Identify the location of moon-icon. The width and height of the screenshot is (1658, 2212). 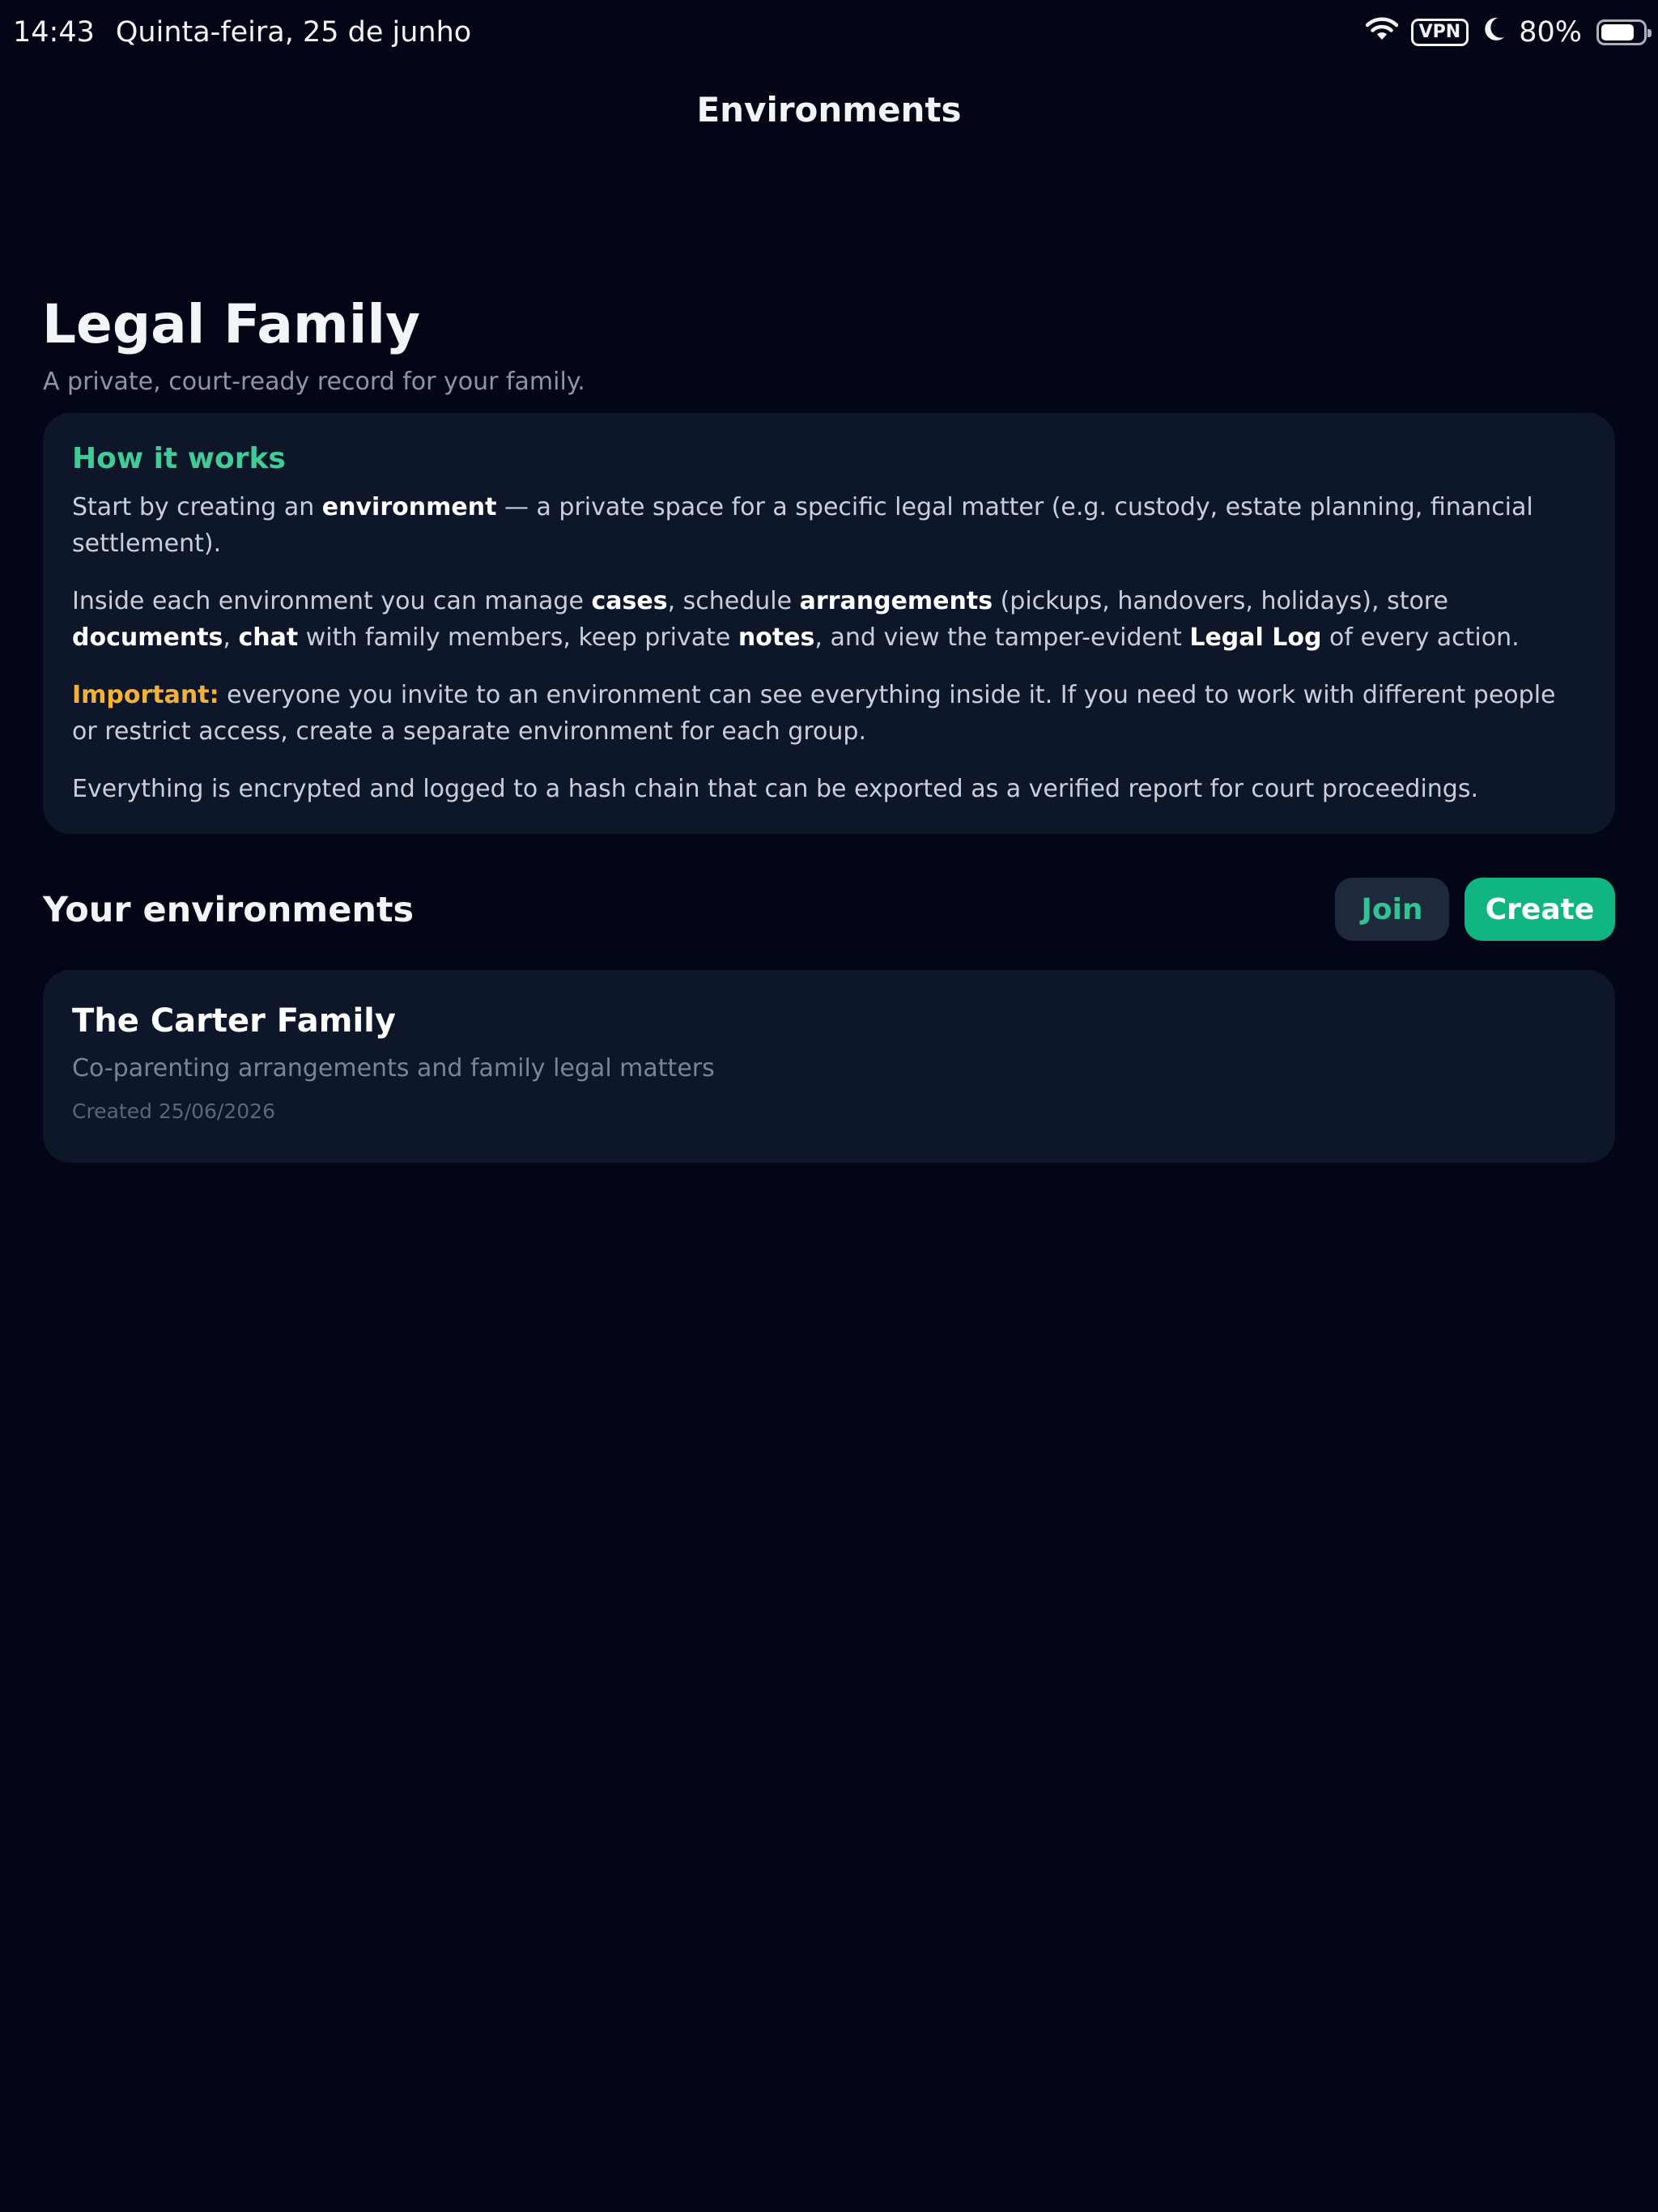
(1494, 32).